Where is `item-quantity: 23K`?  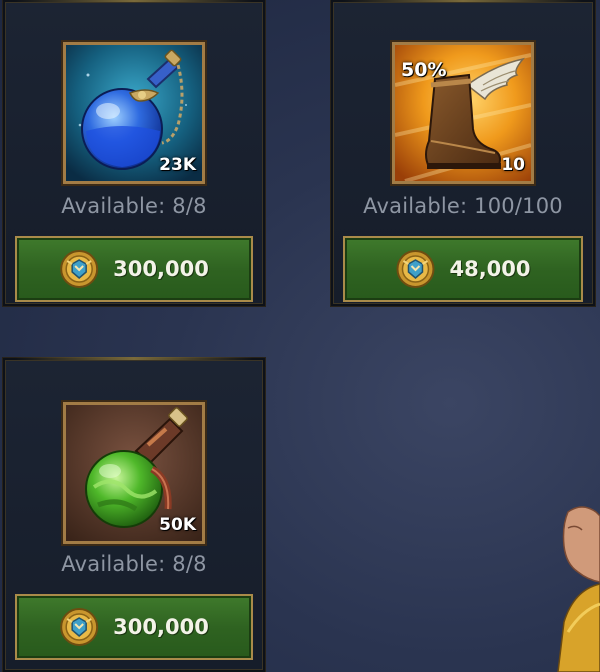 item-quantity: 23K is located at coordinates (177, 165).